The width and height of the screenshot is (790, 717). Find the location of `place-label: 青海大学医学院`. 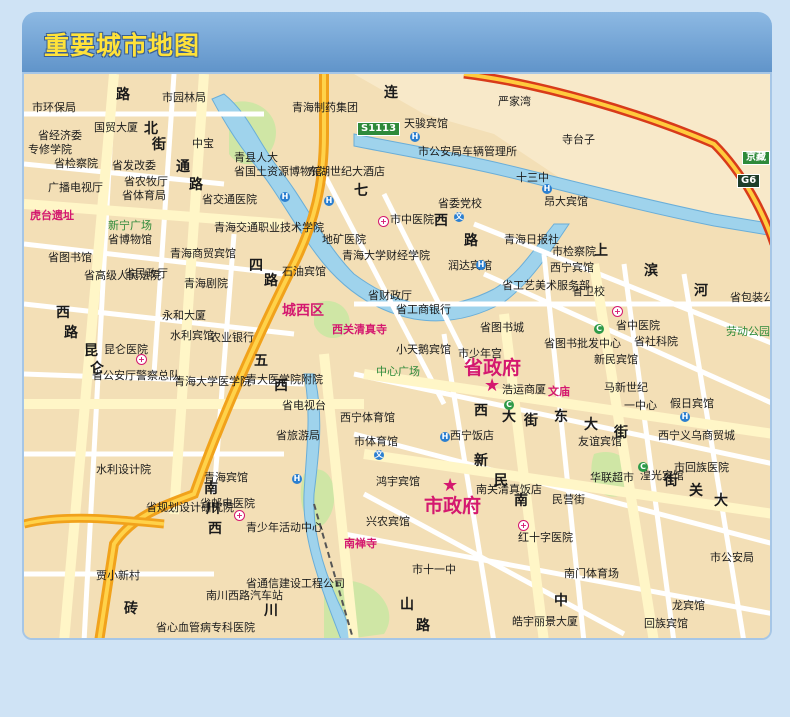

place-label: 青海大学医学院 is located at coordinates (212, 381).